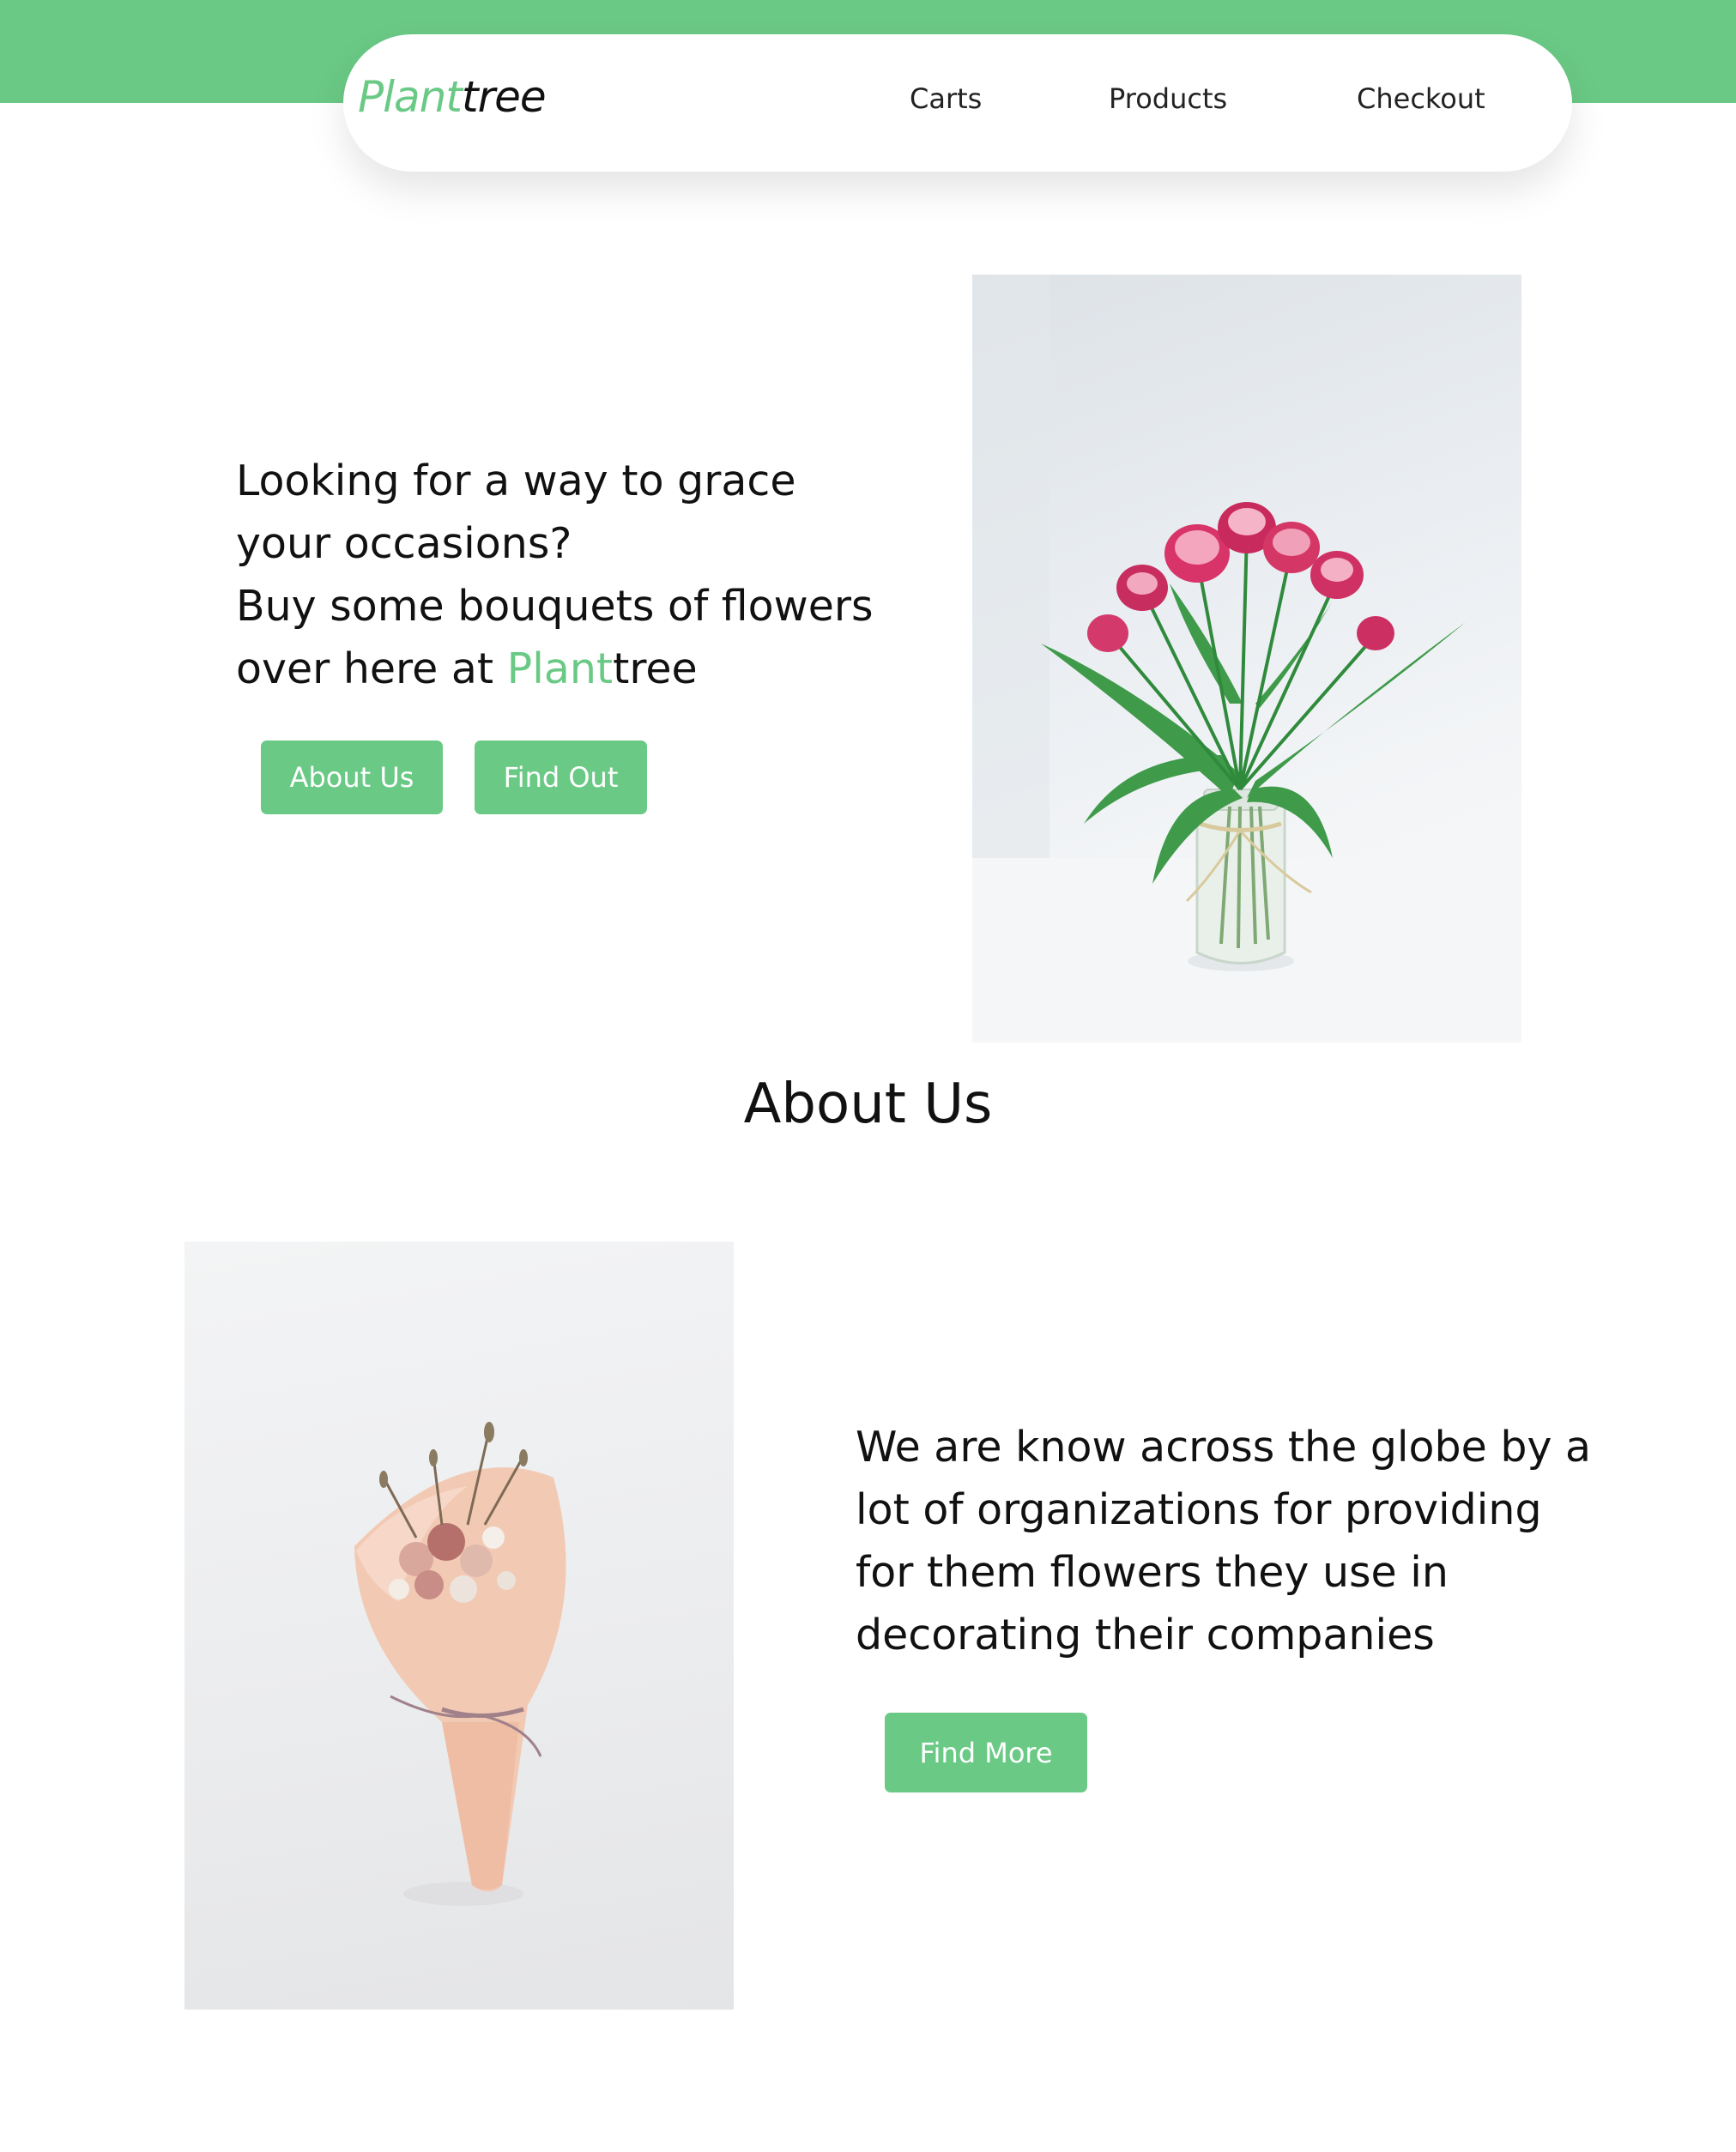 The width and height of the screenshot is (1736, 2152). Describe the element at coordinates (411, 97) in the screenshot. I see `logo-accent: Plant` at that location.